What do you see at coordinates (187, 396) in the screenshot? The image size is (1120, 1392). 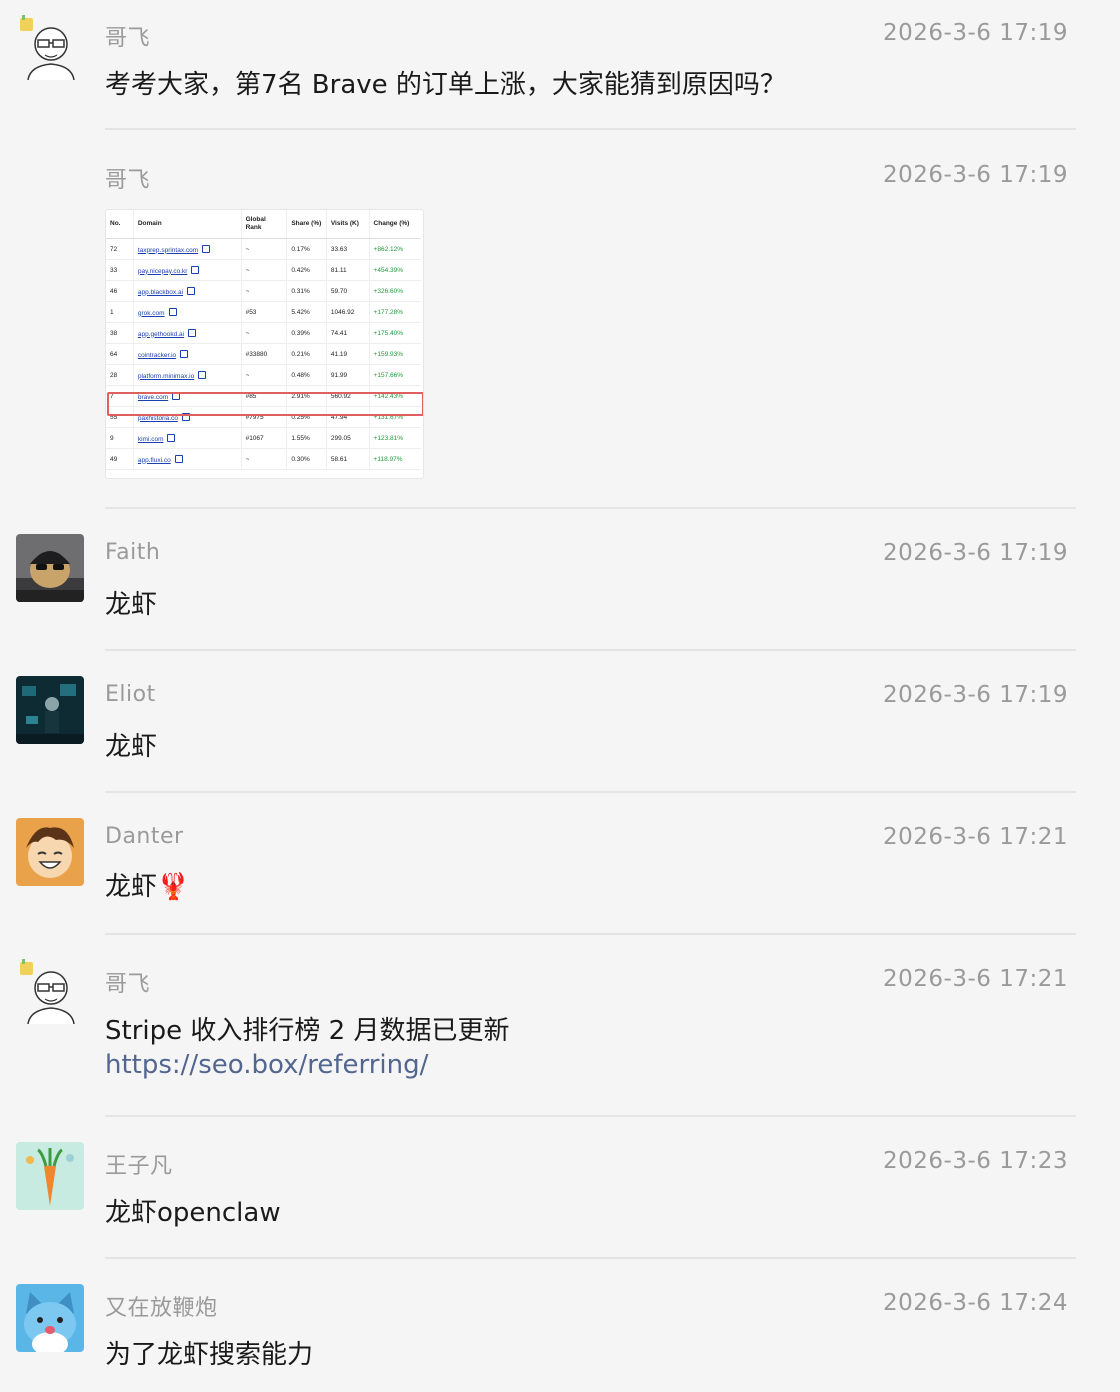 I see `domain-link: brave.com` at bounding box center [187, 396].